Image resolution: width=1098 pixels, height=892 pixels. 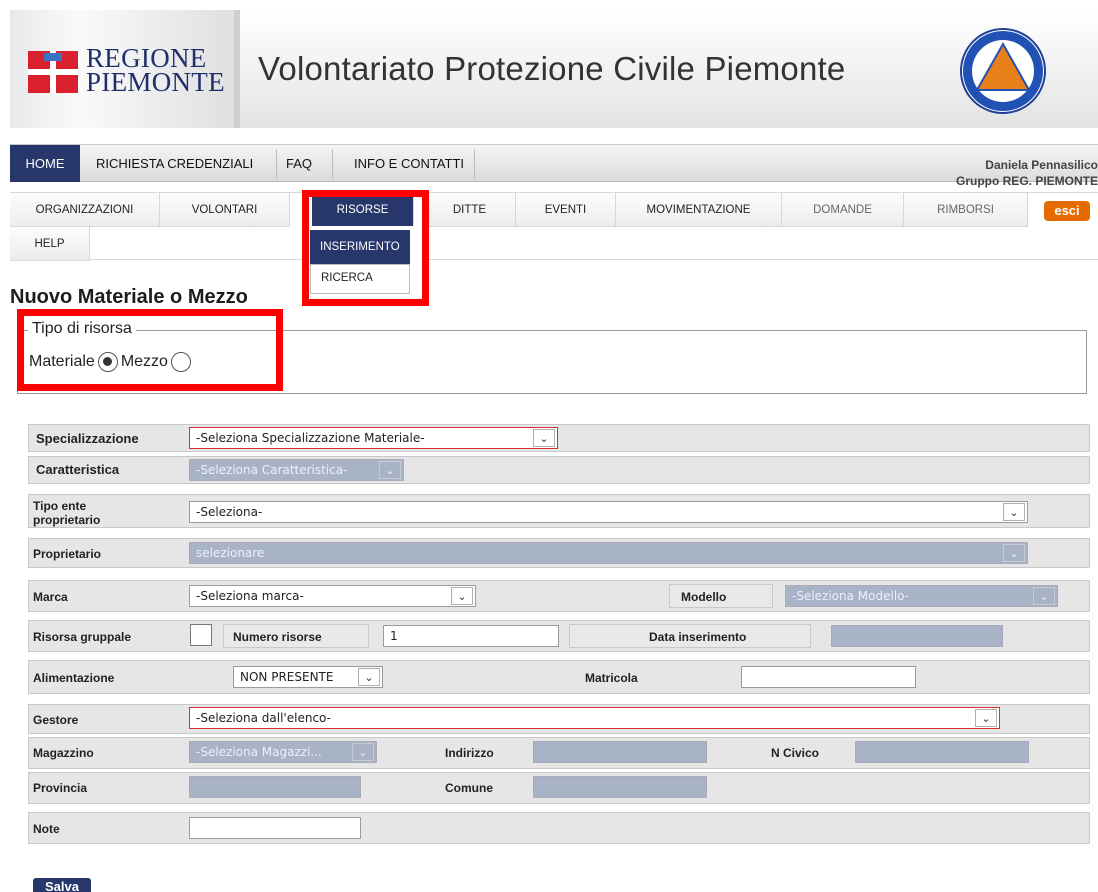 What do you see at coordinates (332, 596) in the screenshot?
I see `marca-select: -Seleziona marca- ⌄` at bounding box center [332, 596].